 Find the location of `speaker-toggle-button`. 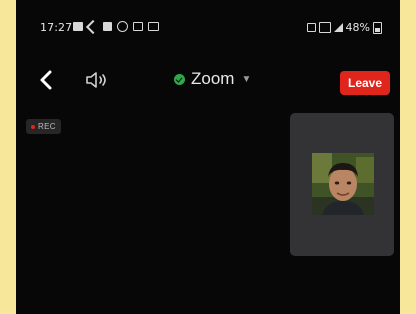

speaker-toggle-button is located at coordinates (97, 80).